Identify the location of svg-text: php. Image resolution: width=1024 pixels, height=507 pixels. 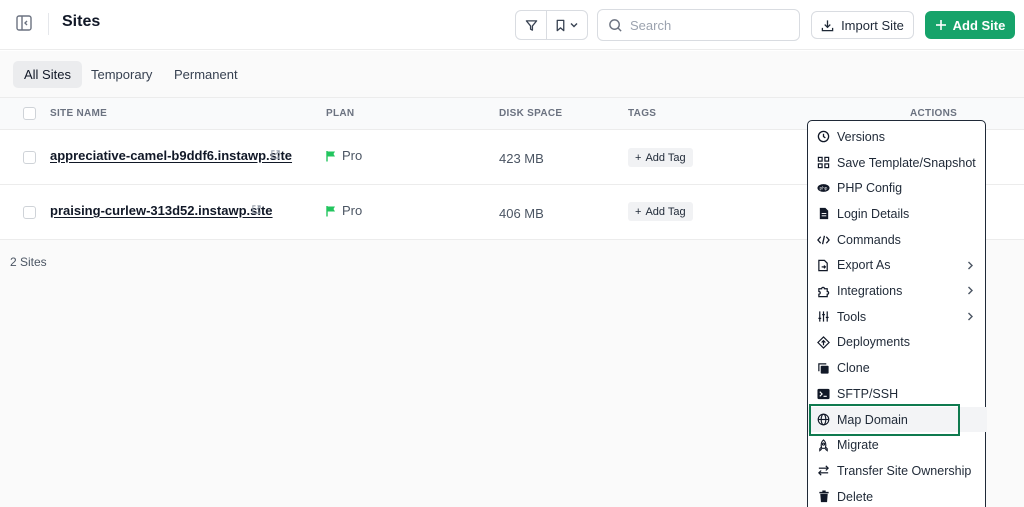
(824, 188).